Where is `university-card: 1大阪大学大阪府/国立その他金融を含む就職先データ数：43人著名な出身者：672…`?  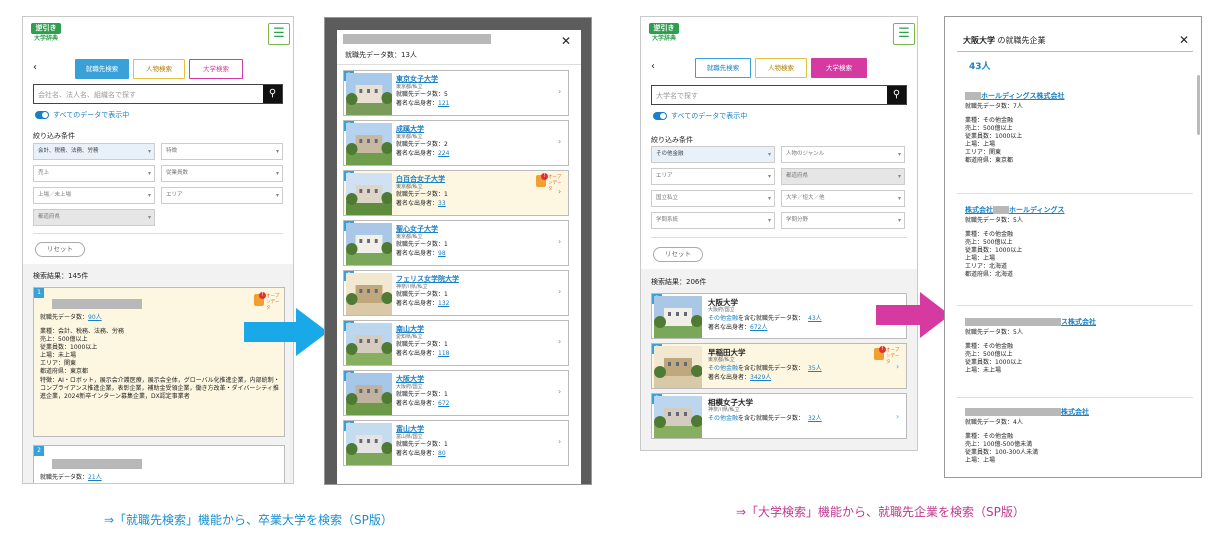
university-card: 1大阪大学大阪府/国立その他金融を含む就職先データ数：43人著名な出身者：672… is located at coordinates (779, 316).